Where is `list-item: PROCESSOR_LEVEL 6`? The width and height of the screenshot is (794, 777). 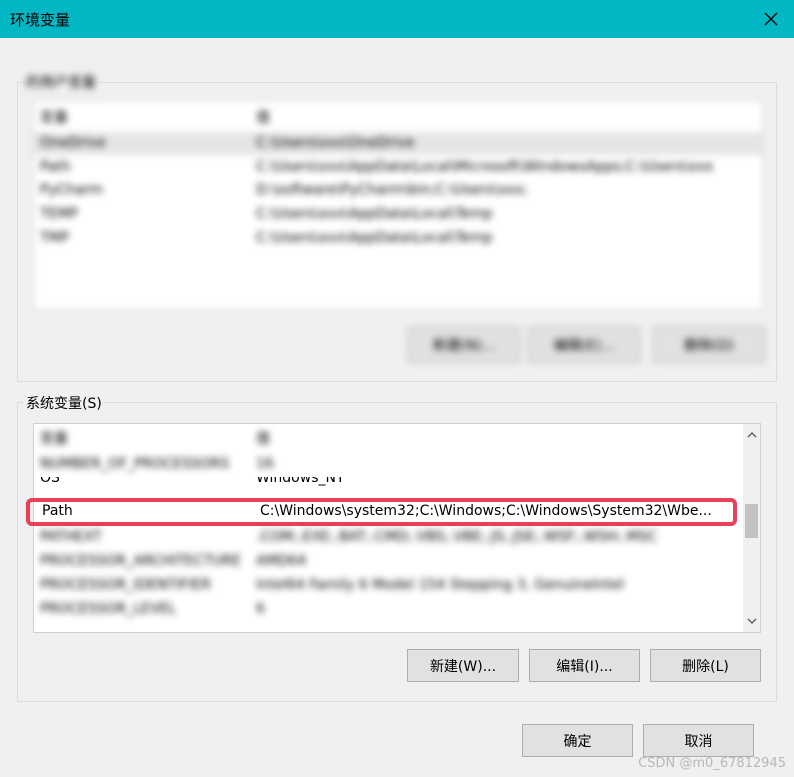
list-item: PROCESSOR_LEVEL 6 is located at coordinates (384, 609).